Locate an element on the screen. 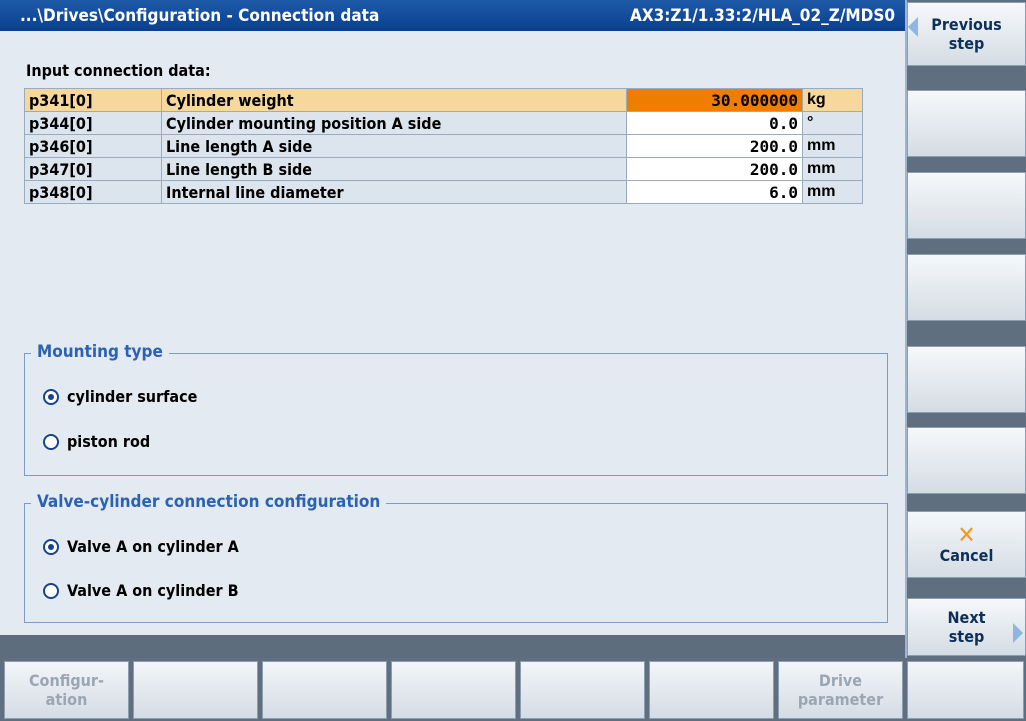 This screenshot has width=1026, height=721. drive-parameter-button: Drive parameter is located at coordinates (840, 690).